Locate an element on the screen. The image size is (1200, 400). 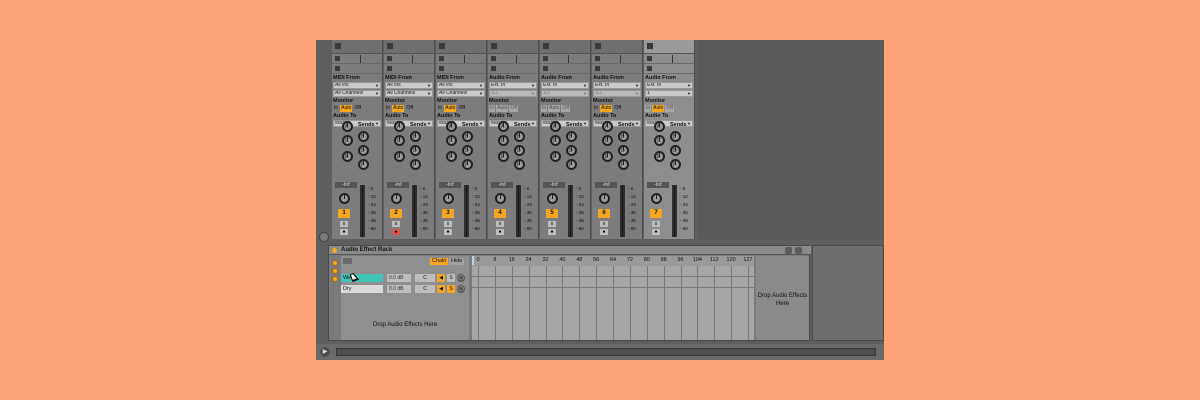
chain-button: Chain is located at coordinates (439, 261).